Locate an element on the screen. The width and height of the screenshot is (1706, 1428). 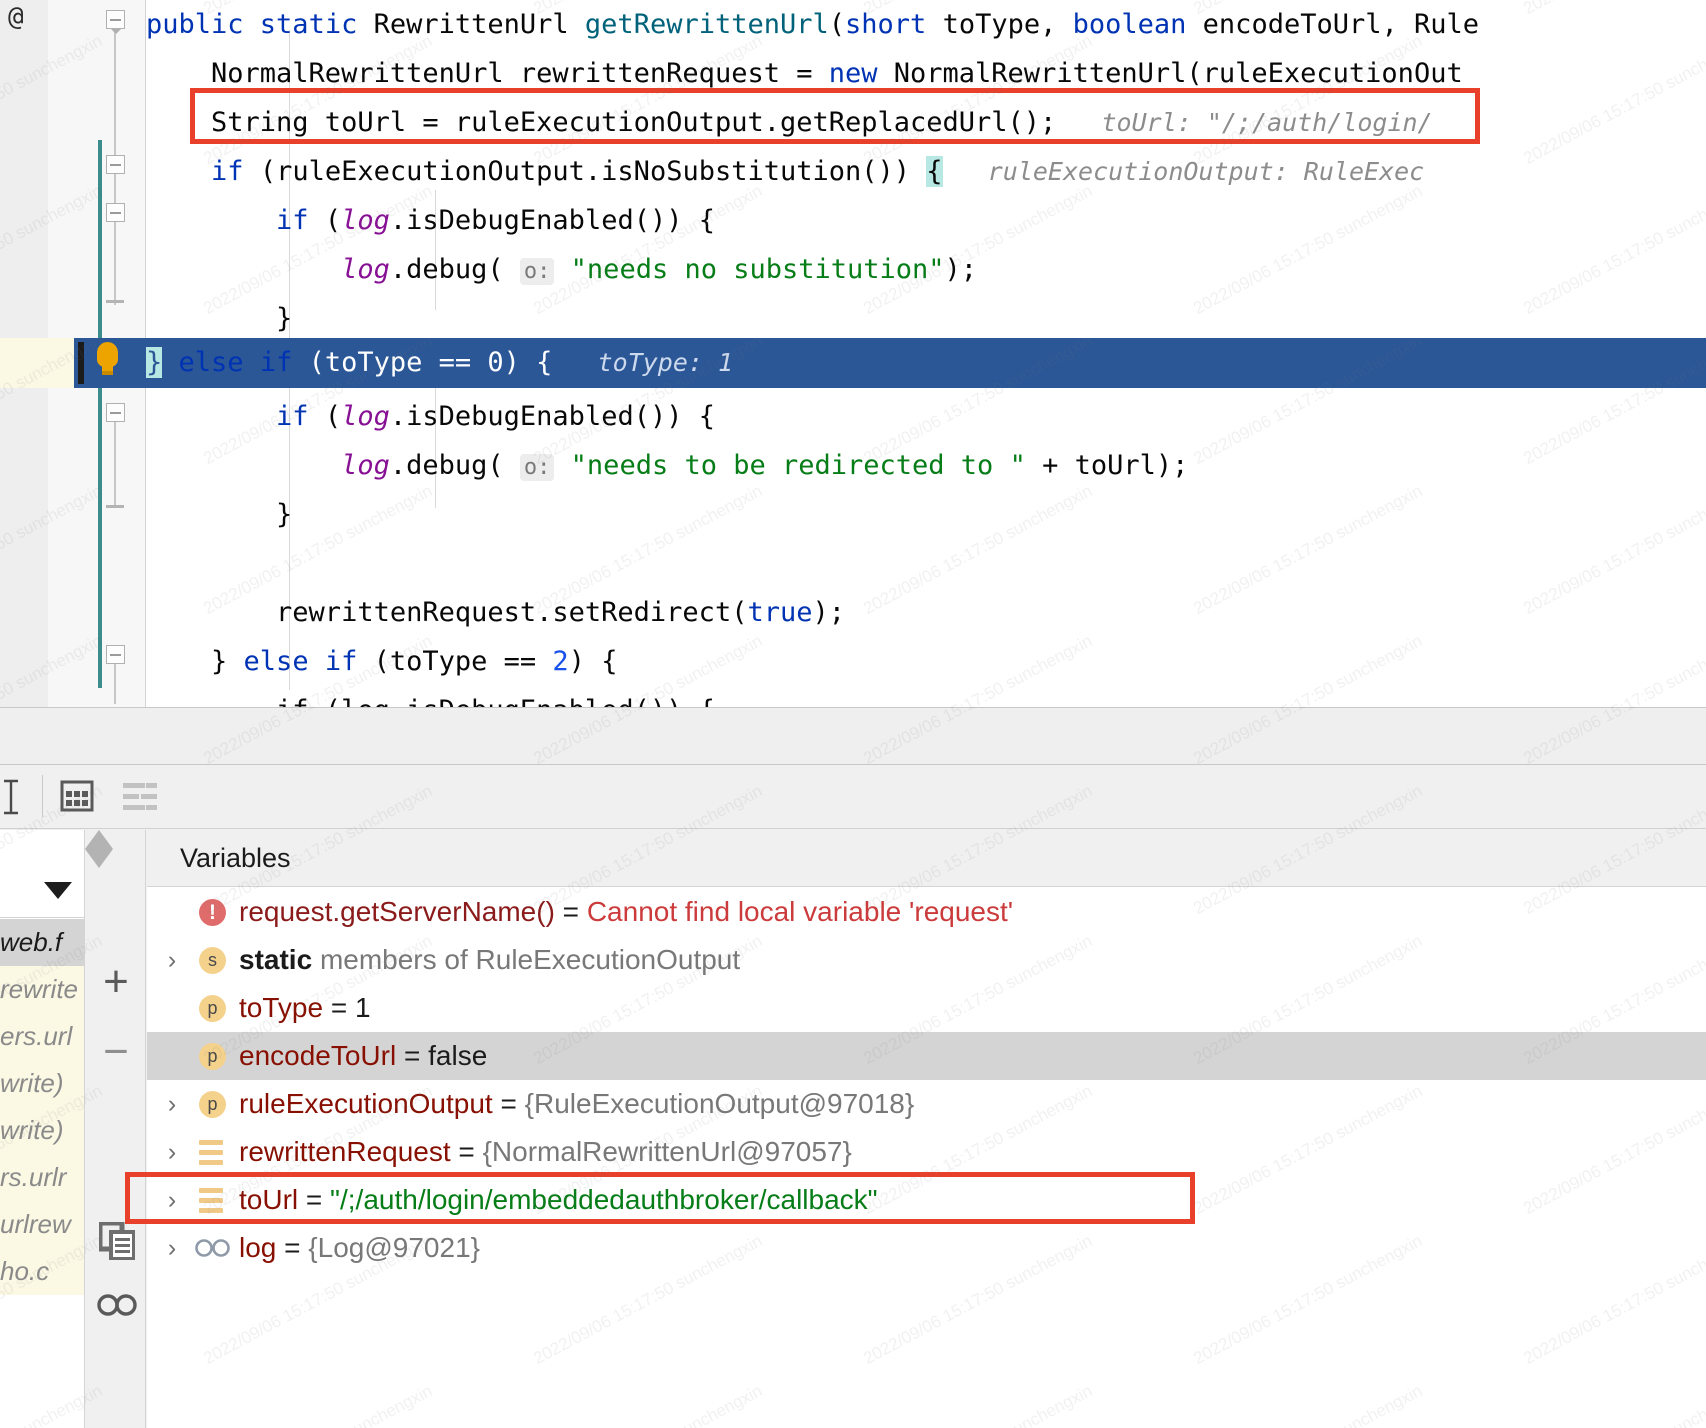
code-token: 2 is located at coordinates (560, 661).